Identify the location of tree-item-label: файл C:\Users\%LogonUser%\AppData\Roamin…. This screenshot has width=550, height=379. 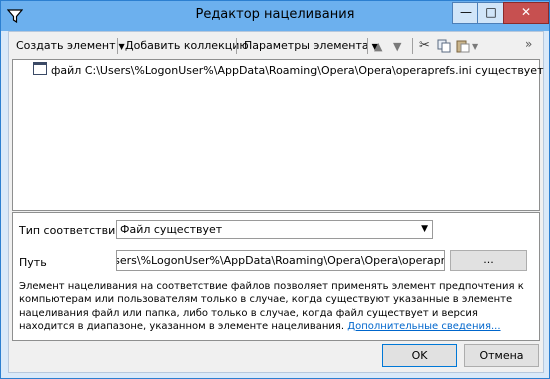
(297, 70).